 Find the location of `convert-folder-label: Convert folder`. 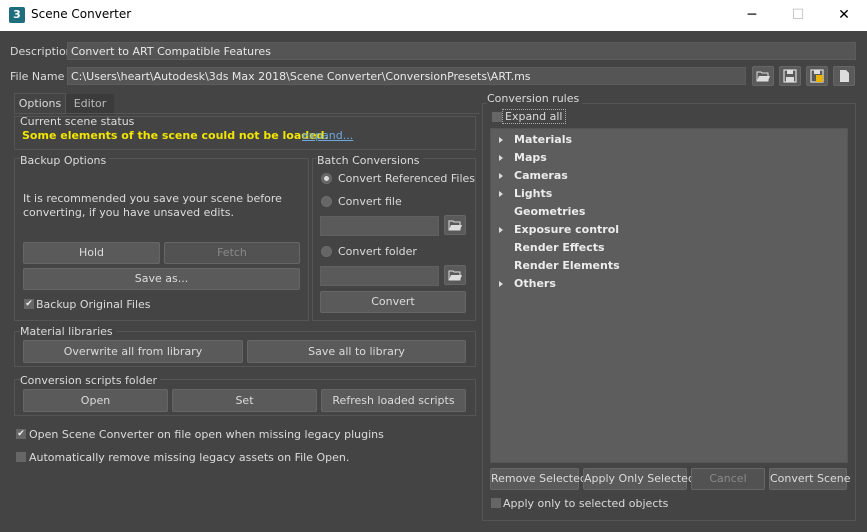

convert-folder-label: Convert folder is located at coordinates (377, 251).